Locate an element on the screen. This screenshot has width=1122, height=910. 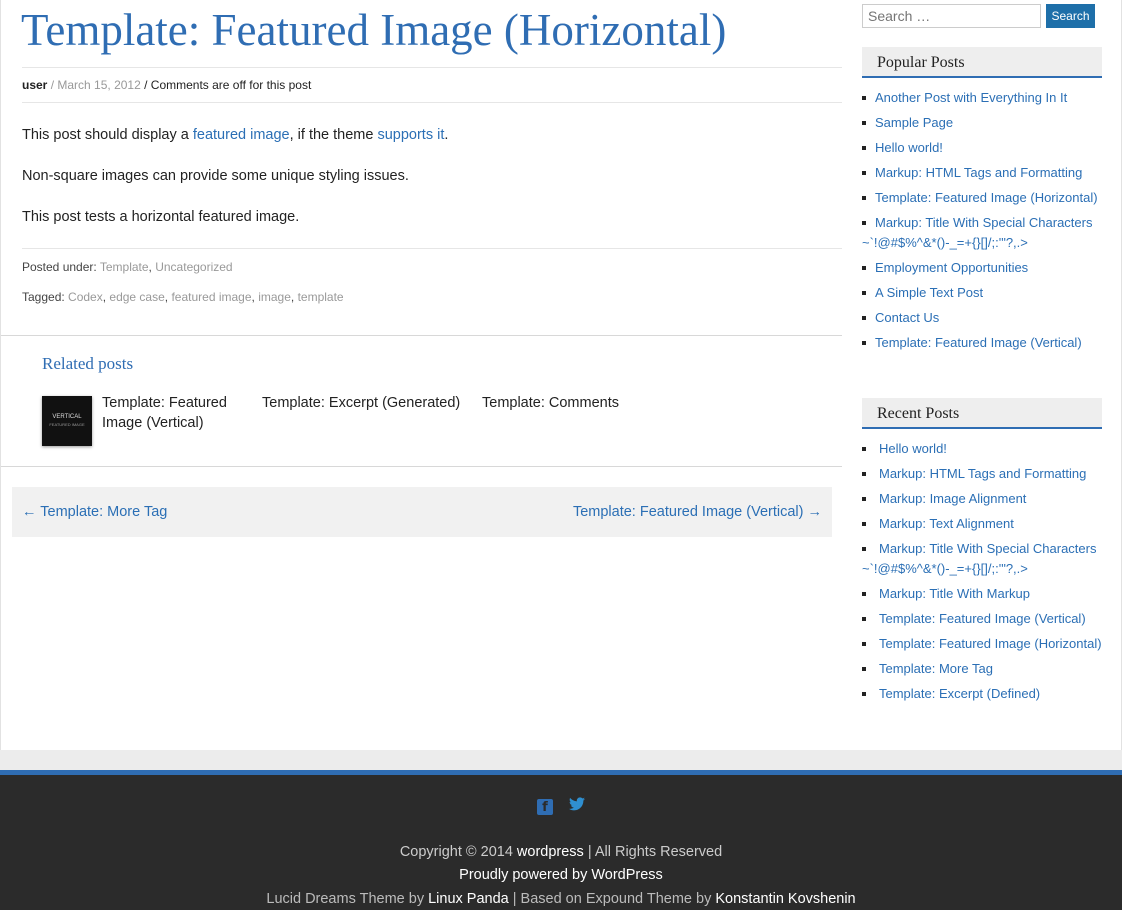
base-author-link: Konstantin Kovshenin is located at coordinates (785, 899).